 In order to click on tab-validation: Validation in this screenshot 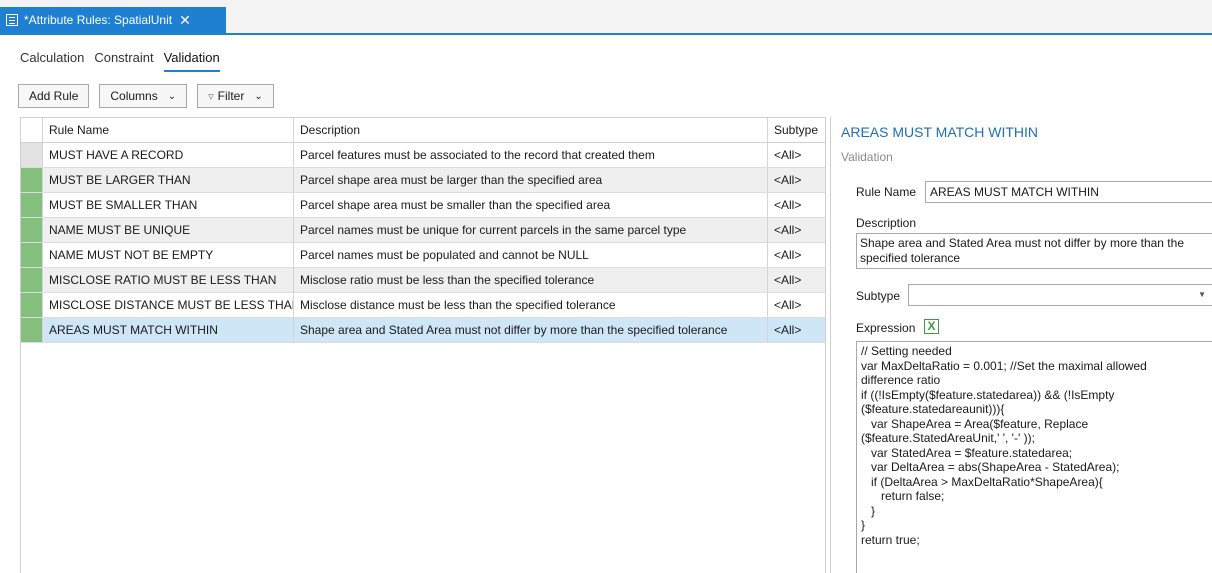, I will do `click(191, 61)`.